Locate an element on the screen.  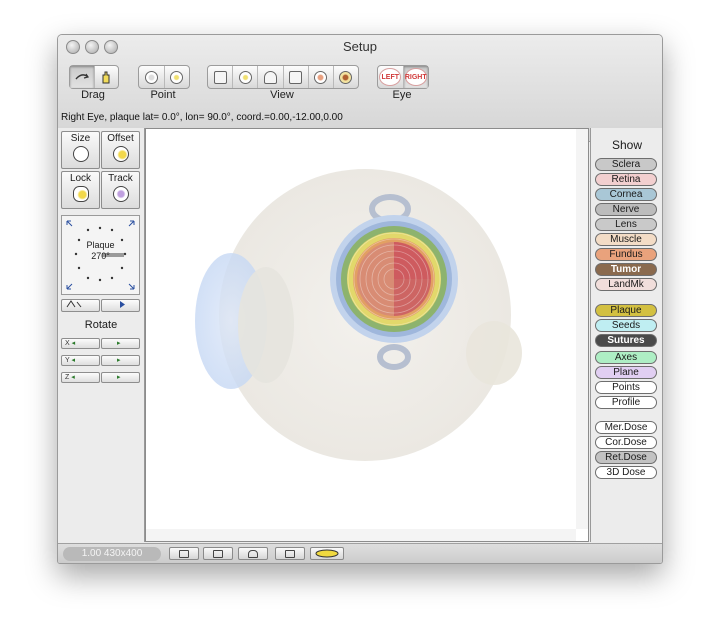
point-toolgroup is located at coordinates (164, 77).